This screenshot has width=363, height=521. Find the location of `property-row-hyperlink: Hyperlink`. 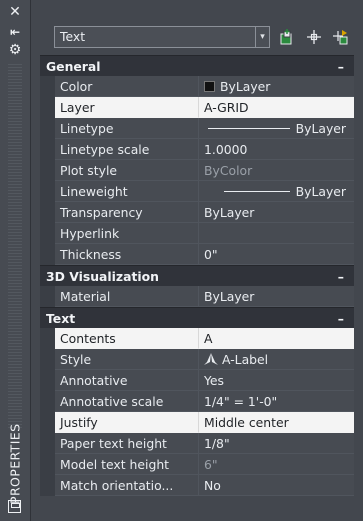

property-row-hyperlink: Hyperlink is located at coordinates (197, 233).